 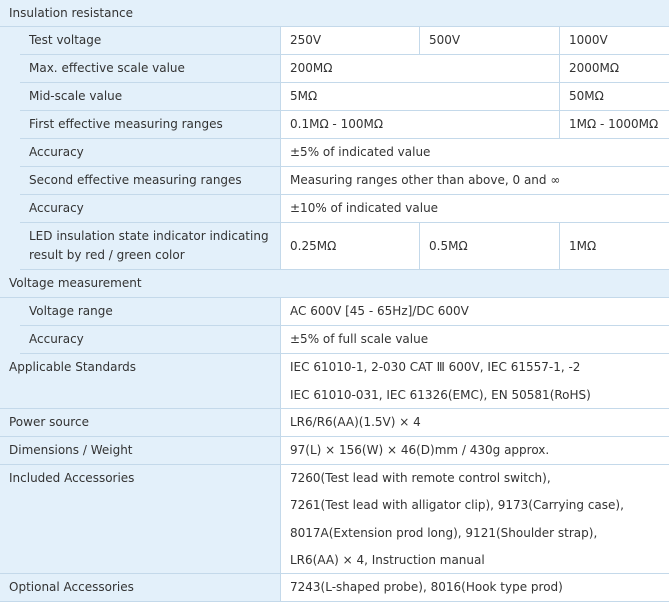 I want to click on first-ranges-1000: 1MΩ - 1000MΩ, so click(x=614, y=125).